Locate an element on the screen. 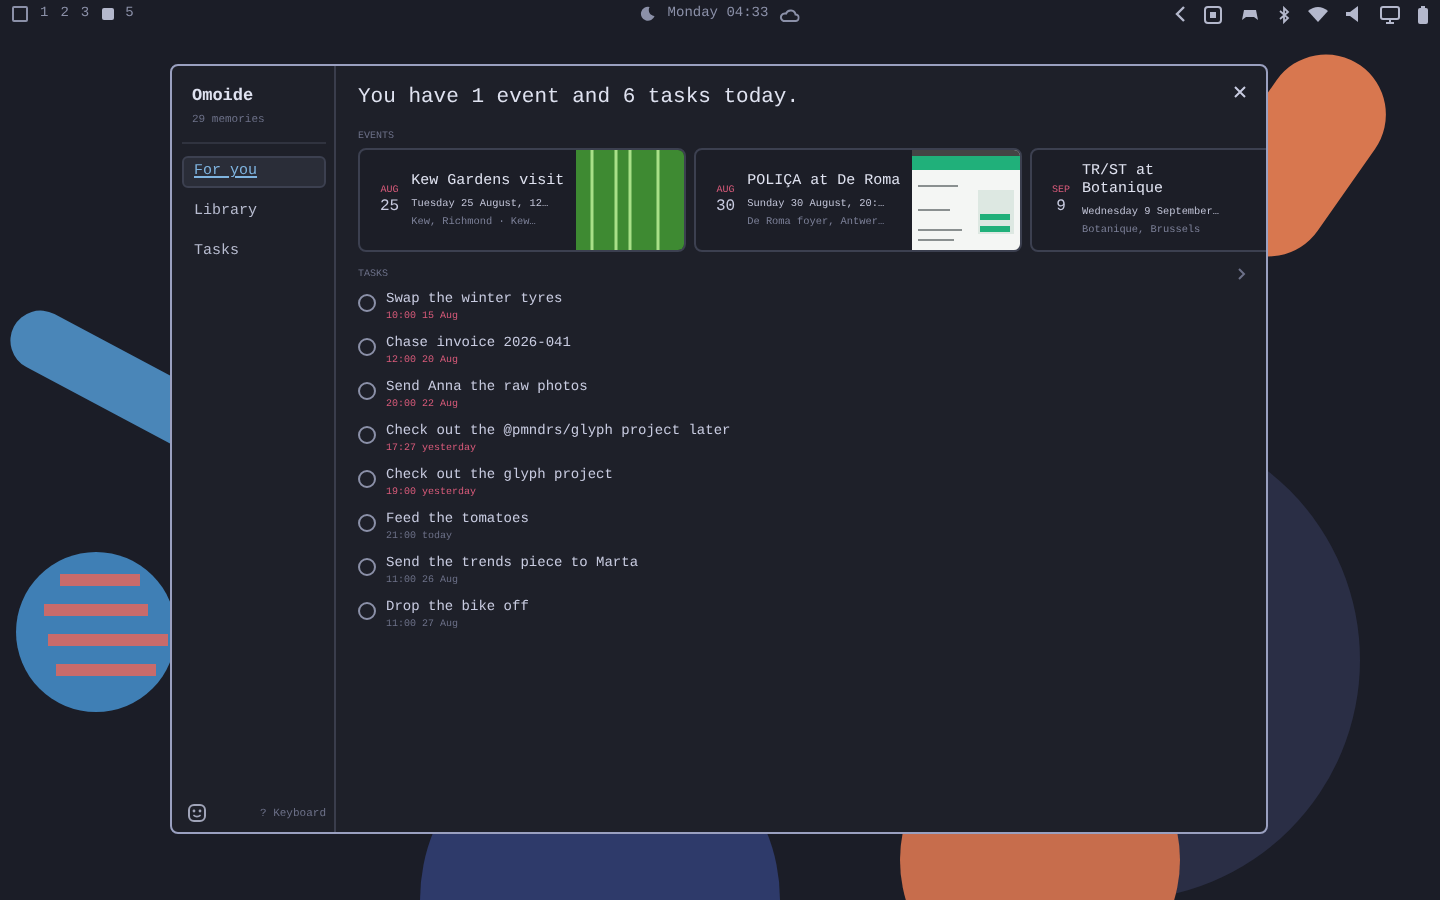  monitor-icon is located at coordinates (1390, 14).